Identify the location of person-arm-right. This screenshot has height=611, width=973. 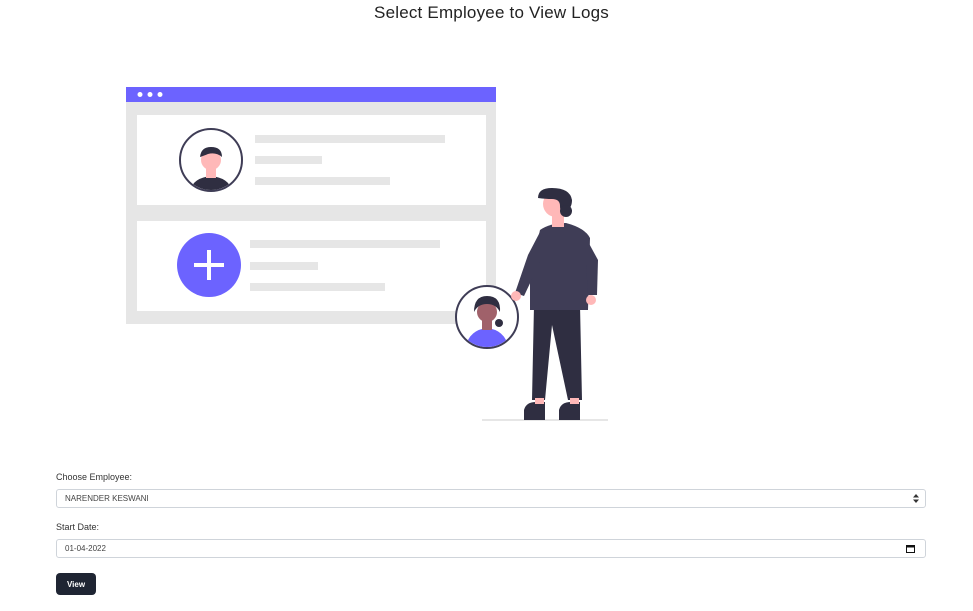
(592, 266).